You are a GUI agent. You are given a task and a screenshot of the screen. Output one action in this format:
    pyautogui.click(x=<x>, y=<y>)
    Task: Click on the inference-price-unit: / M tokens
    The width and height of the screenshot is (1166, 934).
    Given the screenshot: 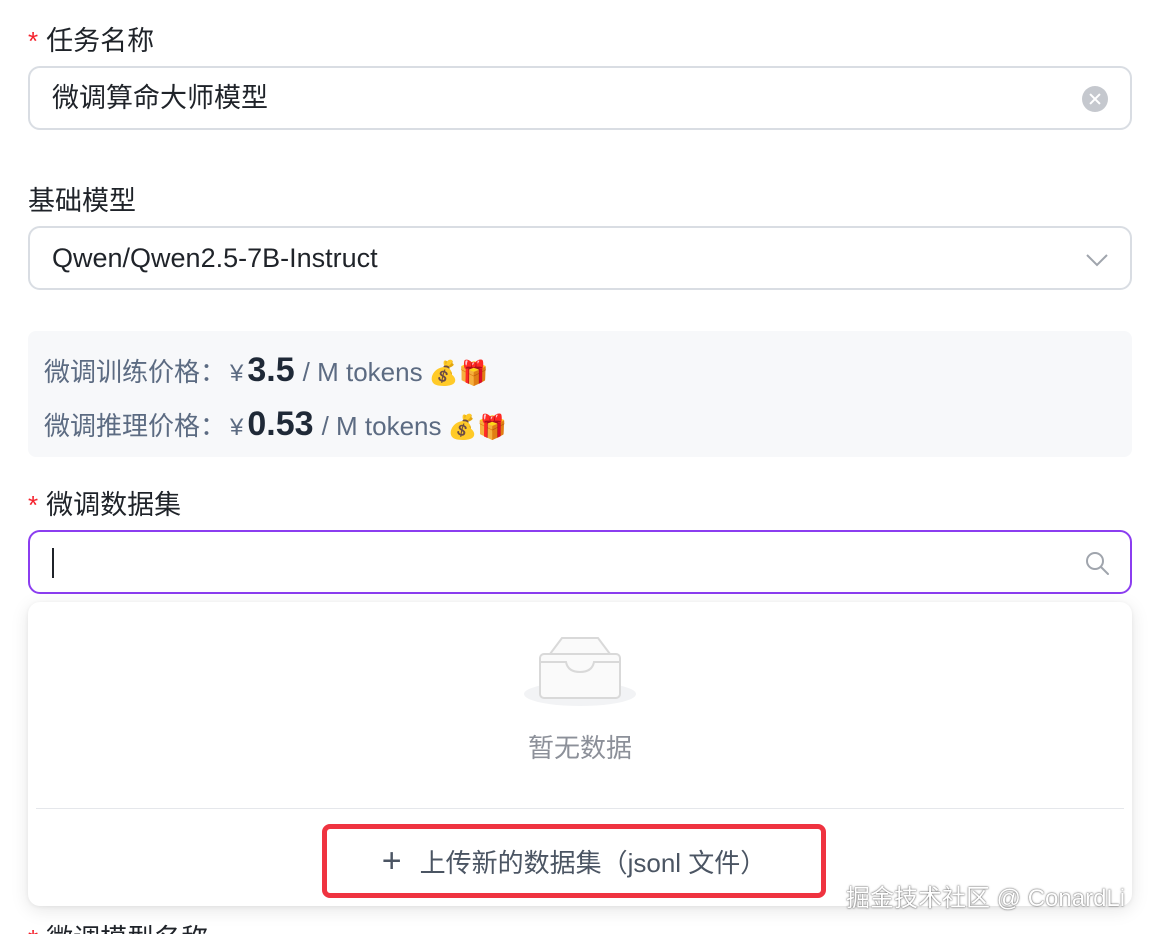 What is the action you would take?
    pyautogui.click(x=381, y=426)
    